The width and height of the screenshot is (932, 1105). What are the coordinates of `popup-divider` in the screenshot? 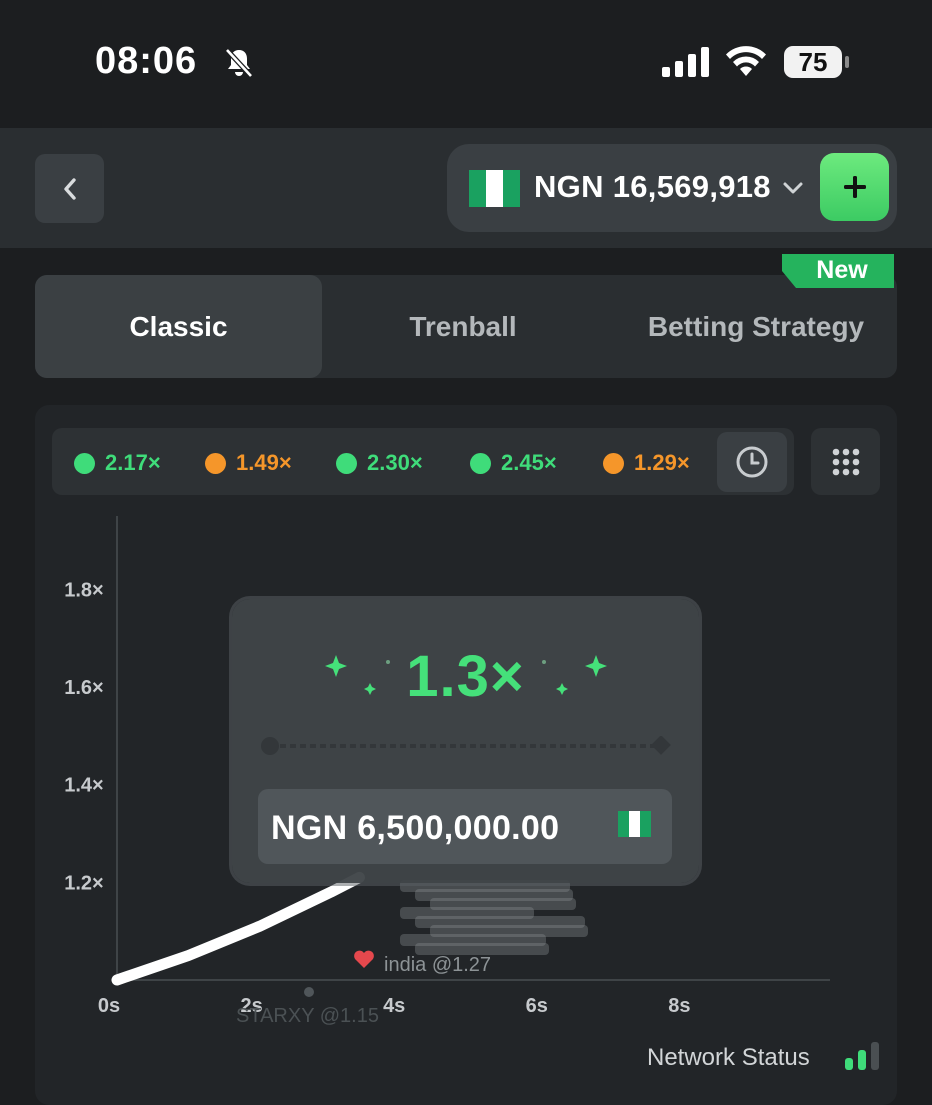 It's located at (466, 745).